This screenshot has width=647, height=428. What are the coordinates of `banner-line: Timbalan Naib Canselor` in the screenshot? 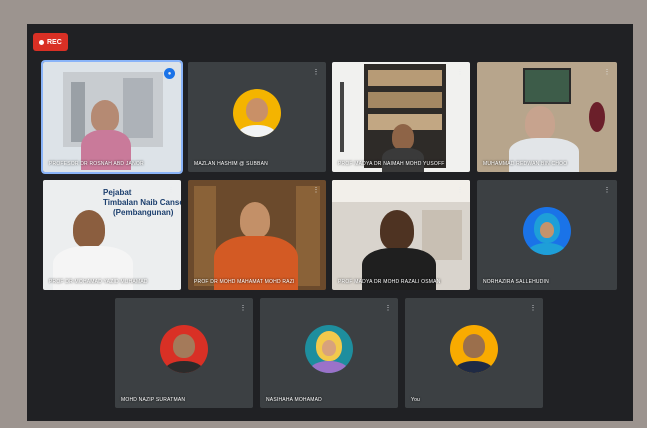 It's located at (142, 202).